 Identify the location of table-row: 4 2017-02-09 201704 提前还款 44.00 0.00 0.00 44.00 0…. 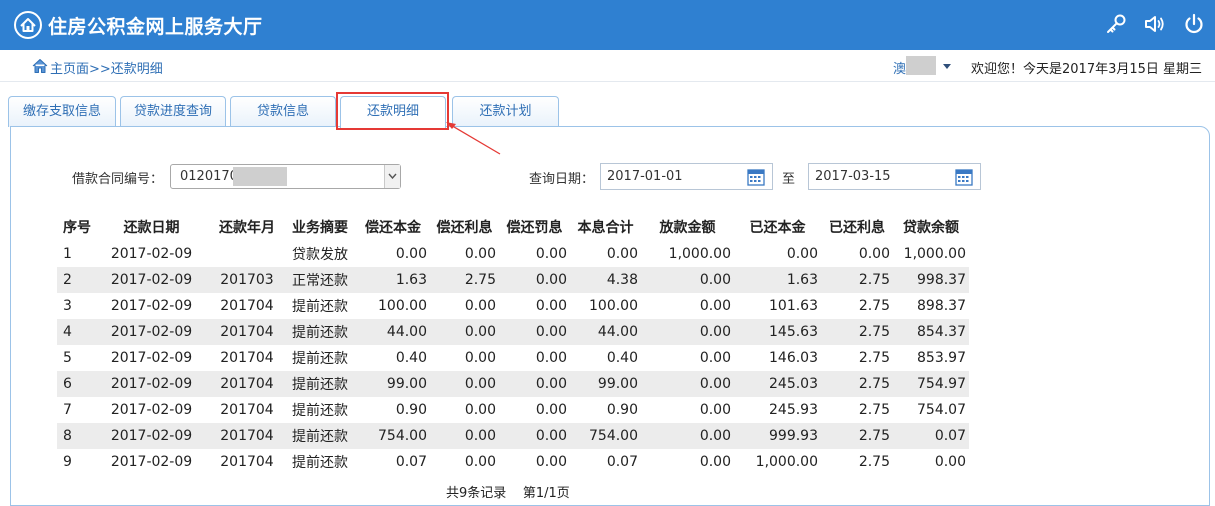
(513, 332).